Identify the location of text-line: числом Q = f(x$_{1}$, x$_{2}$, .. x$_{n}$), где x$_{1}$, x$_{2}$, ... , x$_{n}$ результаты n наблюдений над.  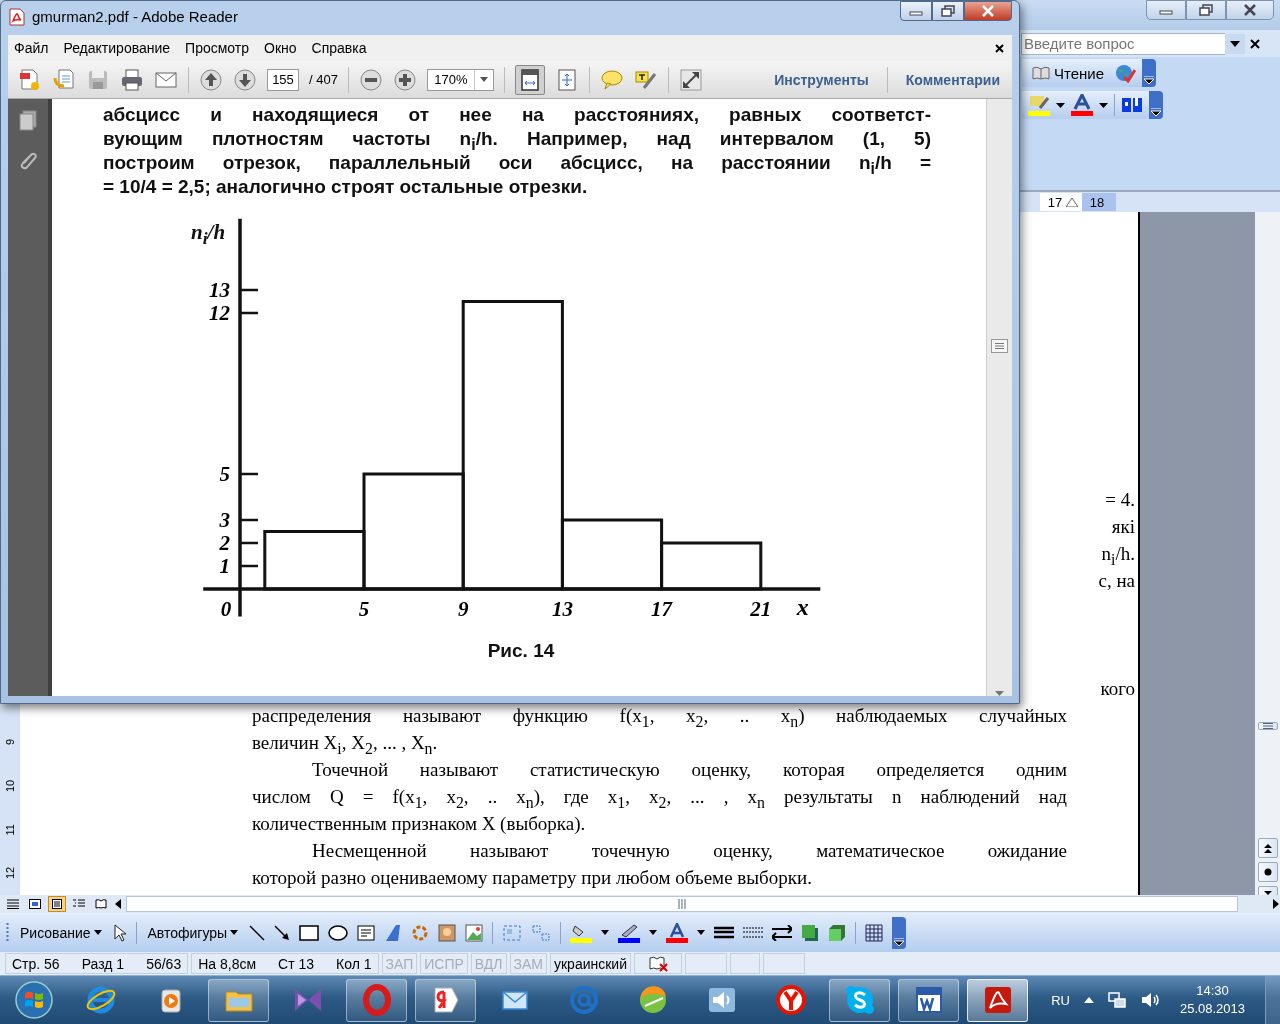
(659, 797).